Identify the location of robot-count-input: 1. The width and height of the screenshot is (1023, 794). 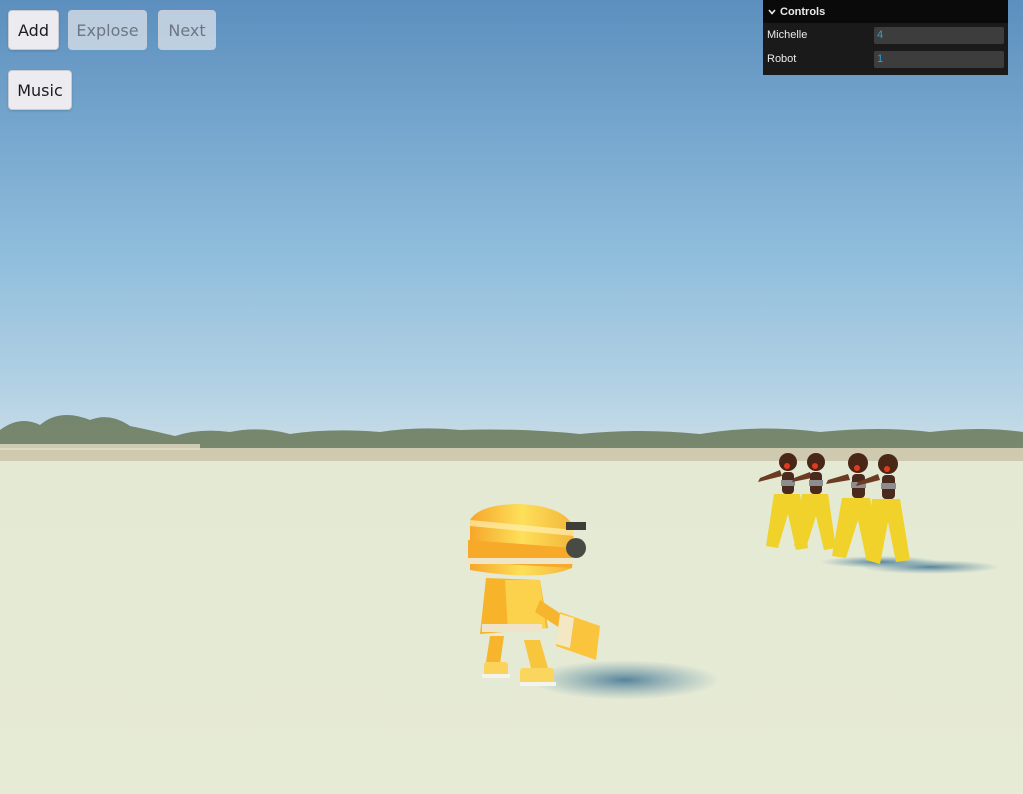
(939, 59).